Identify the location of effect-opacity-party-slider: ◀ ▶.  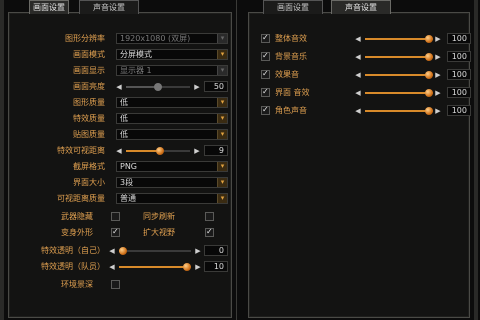
(155, 267).